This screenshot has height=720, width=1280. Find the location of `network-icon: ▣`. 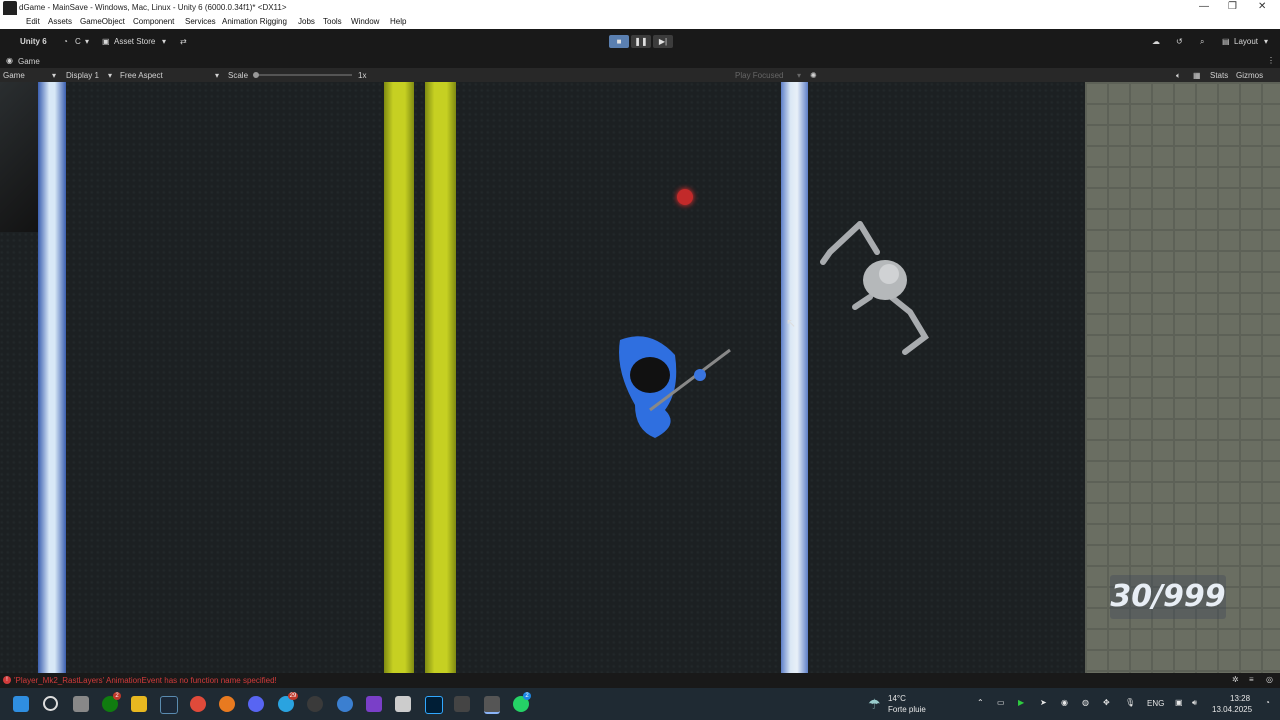

network-icon: ▣ is located at coordinates (1179, 702).